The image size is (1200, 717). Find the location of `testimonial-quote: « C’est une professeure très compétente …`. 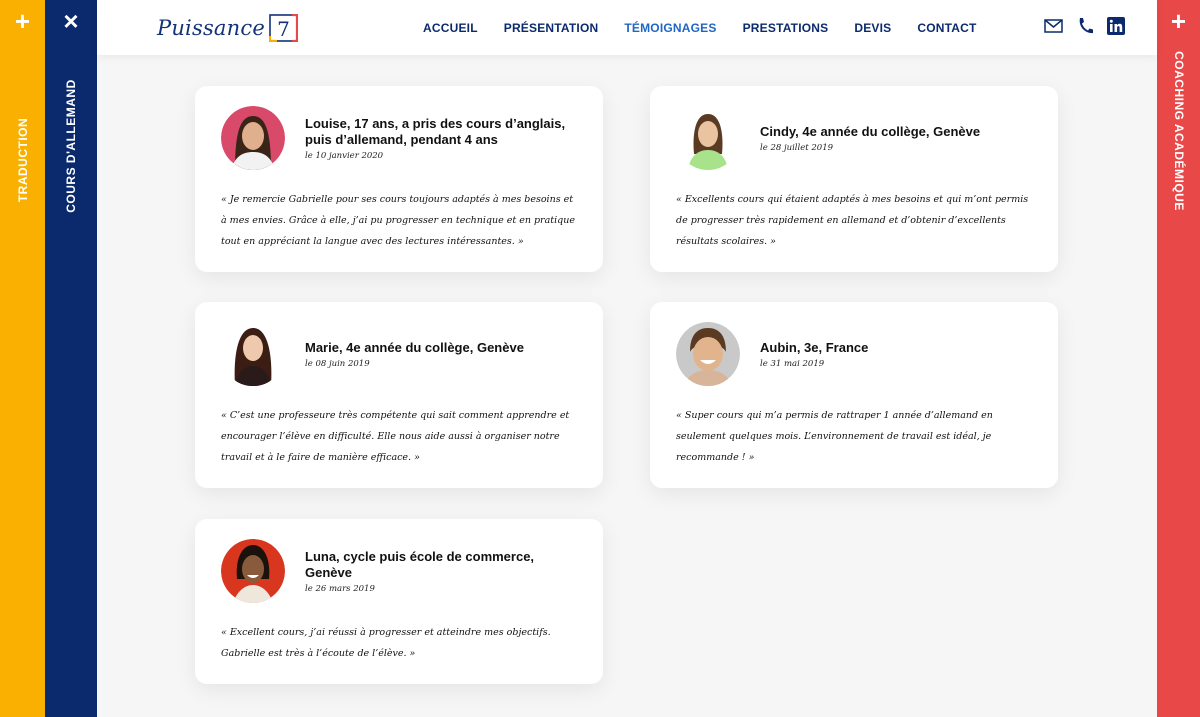

testimonial-quote: « C’est une professeure très compétente … is located at coordinates (395, 436).